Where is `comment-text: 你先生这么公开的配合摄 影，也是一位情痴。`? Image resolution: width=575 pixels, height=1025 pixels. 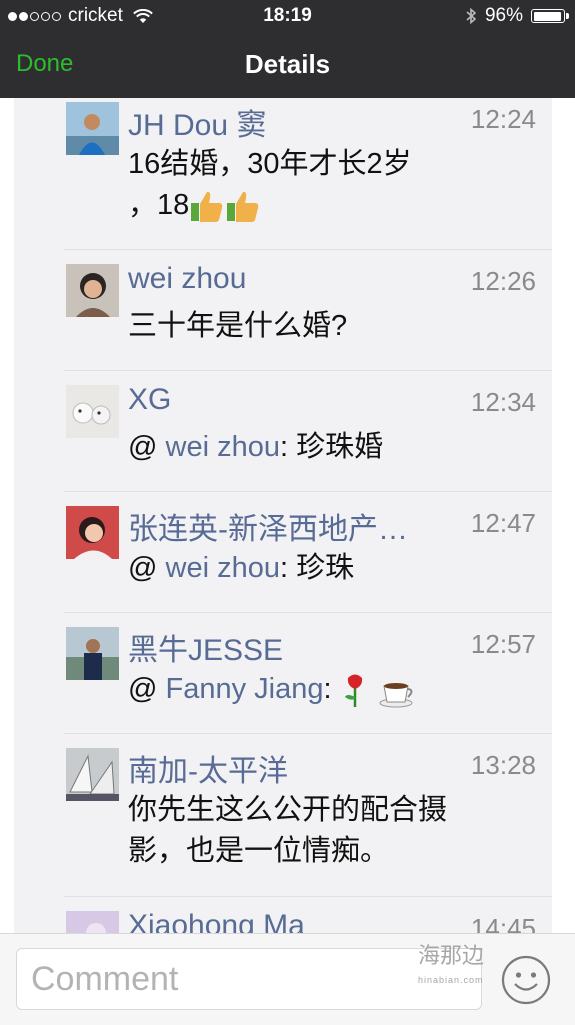
comment-text: 你先生这么公开的配合摄 影，也是一位情痴。 is located at coordinates (328, 831).